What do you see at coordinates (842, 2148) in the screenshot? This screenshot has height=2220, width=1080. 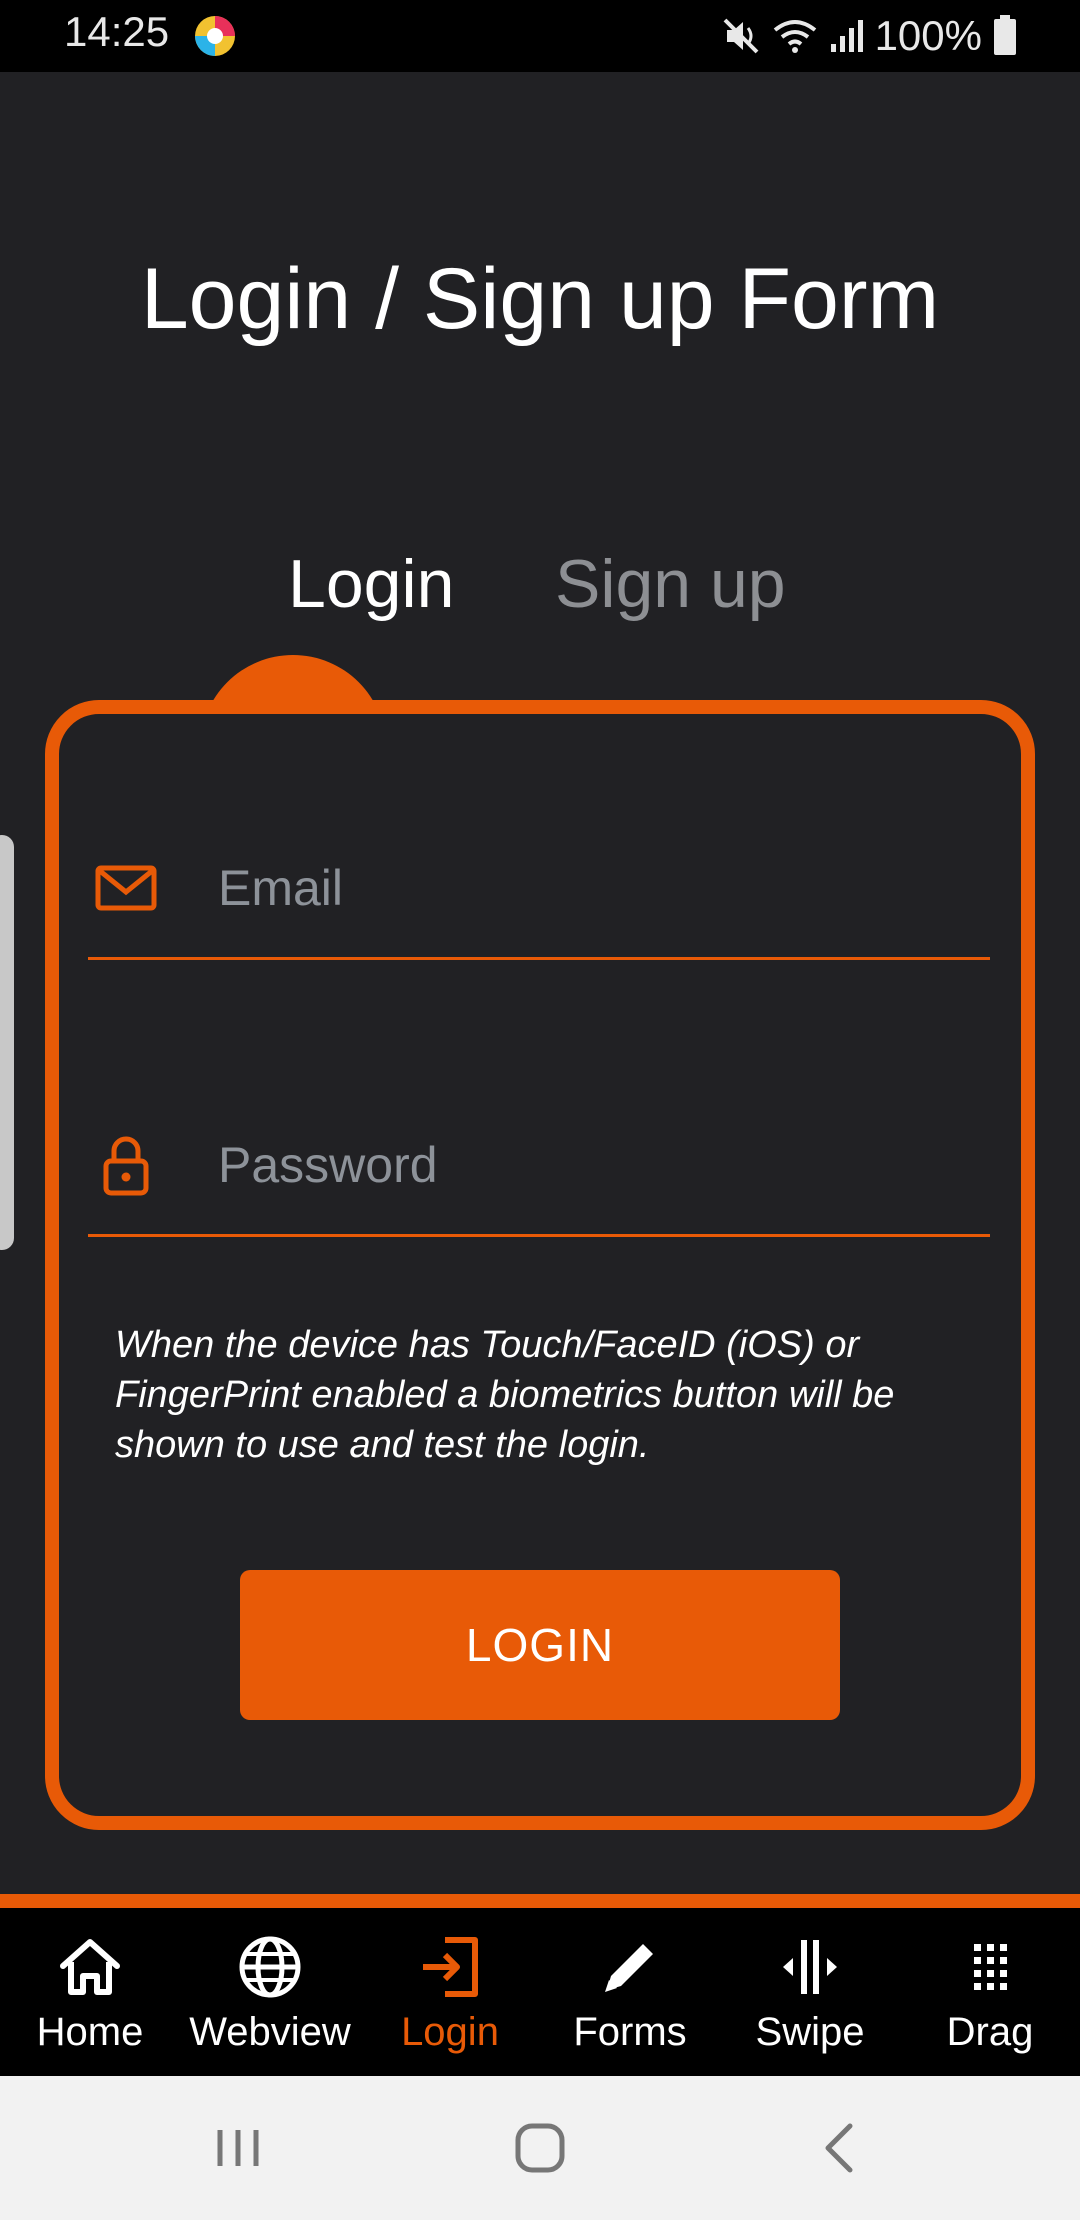 I see `back-icon` at bounding box center [842, 2148].